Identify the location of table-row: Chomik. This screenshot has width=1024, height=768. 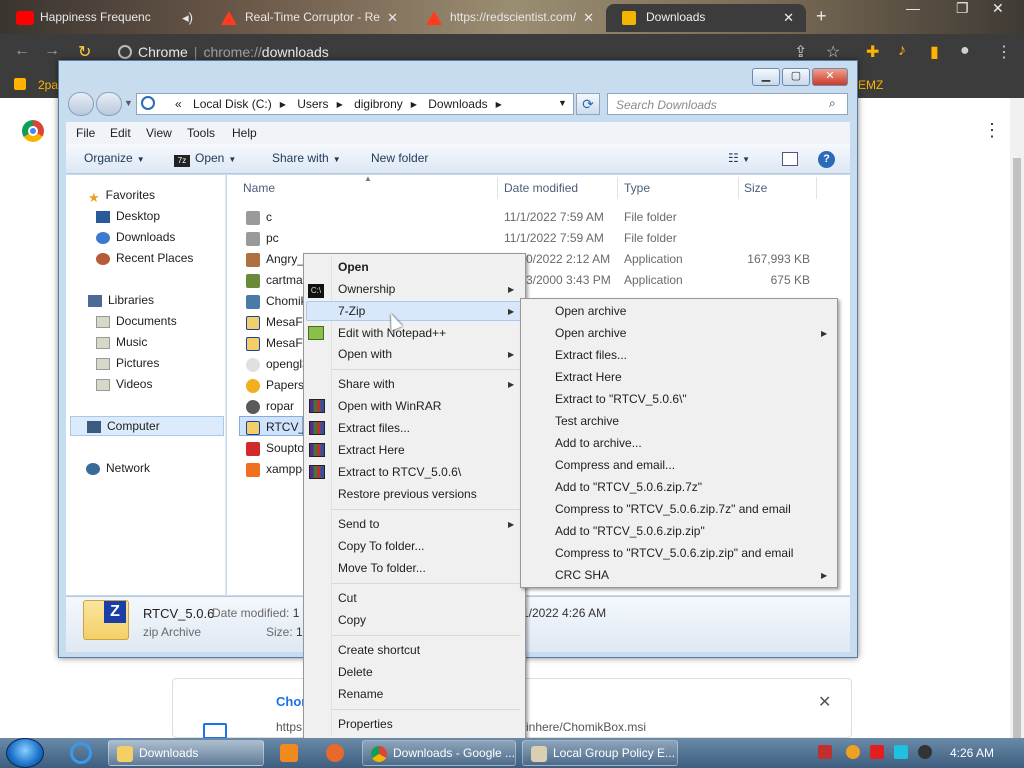
(276, 301).